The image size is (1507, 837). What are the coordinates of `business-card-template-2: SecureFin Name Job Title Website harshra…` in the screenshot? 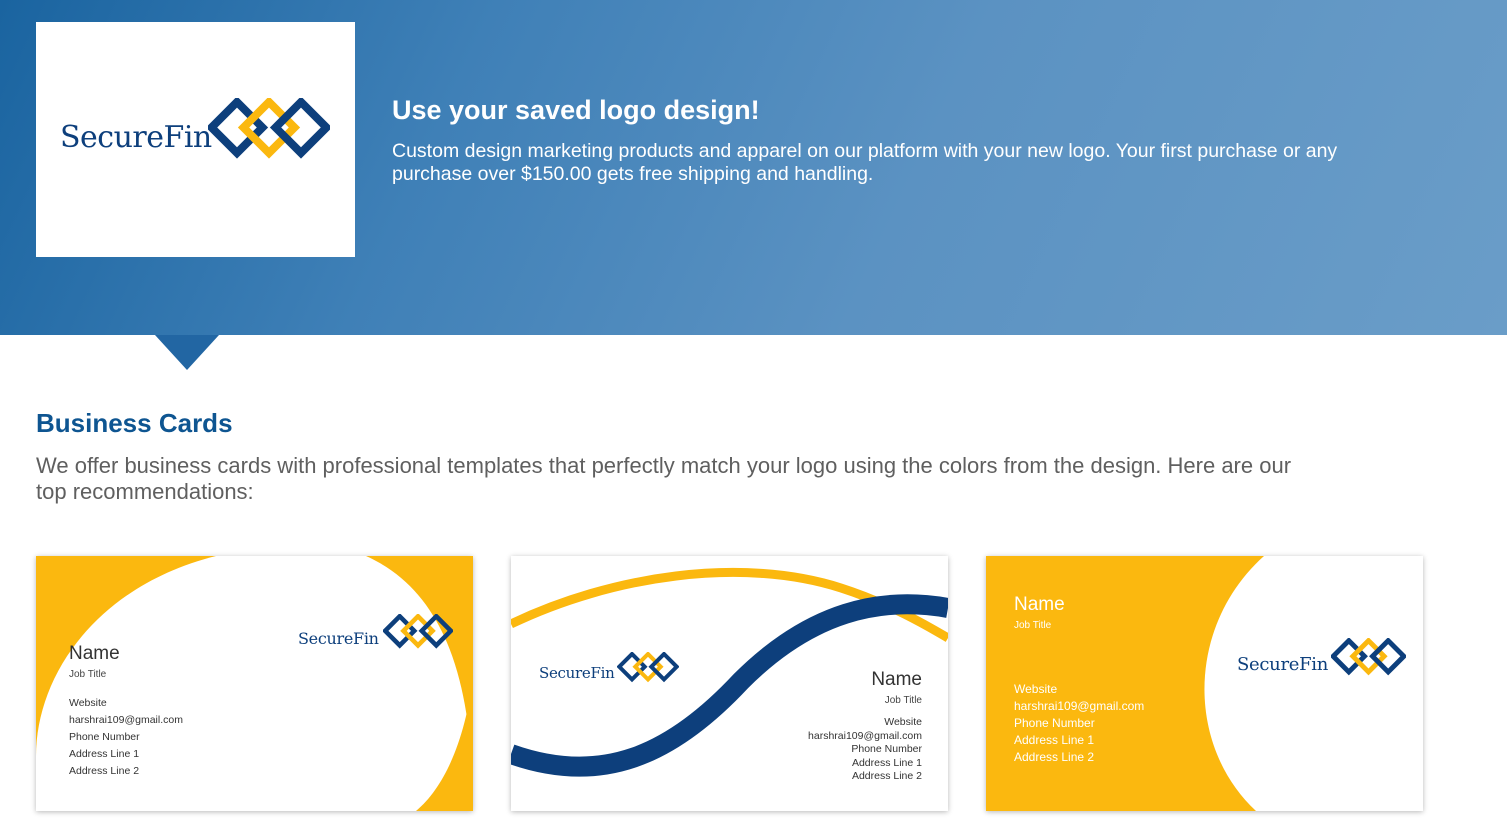 It's located at (729, 683).